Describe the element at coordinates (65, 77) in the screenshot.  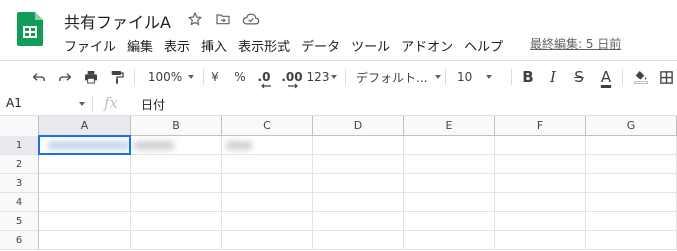
I see `redo-icon` at that location.